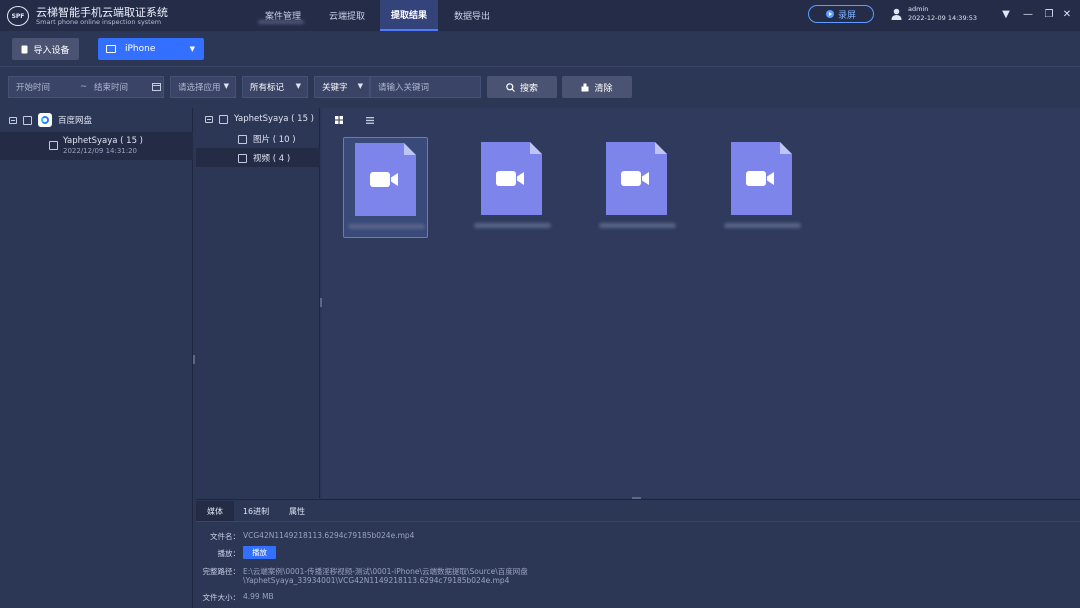  What do you see at coordinates (225, 536) in the screenshot?
I see `filename-label: 文件名：` at bounding box center [225, 536].